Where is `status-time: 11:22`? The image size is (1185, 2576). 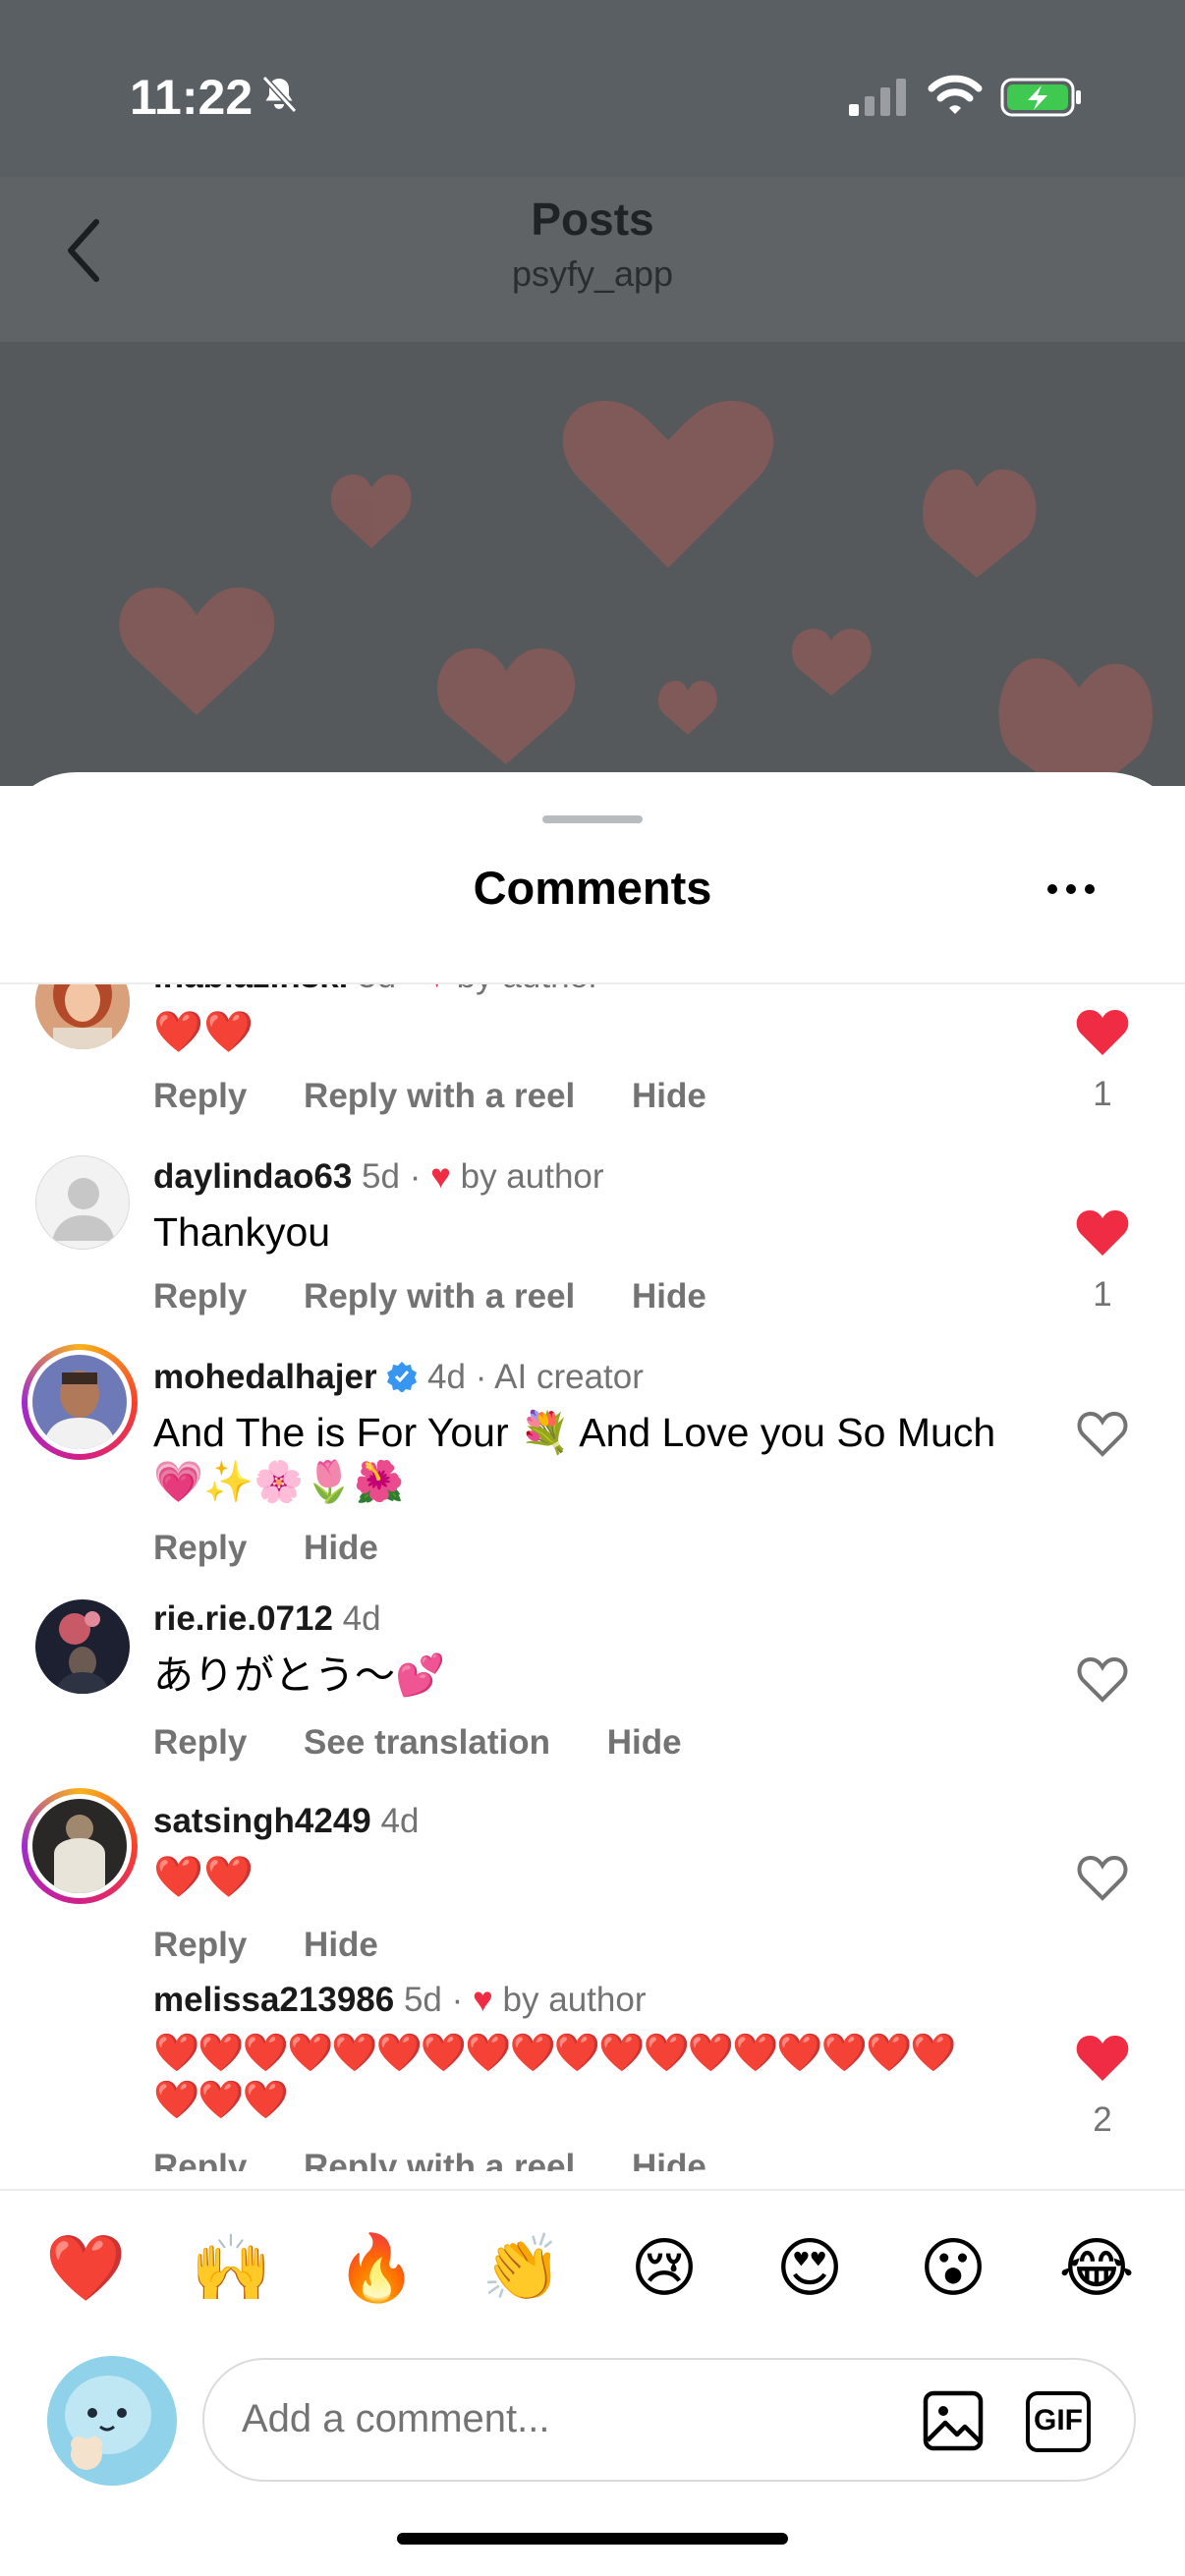
status-time: 11:22 is located at coordinates (192, 97).